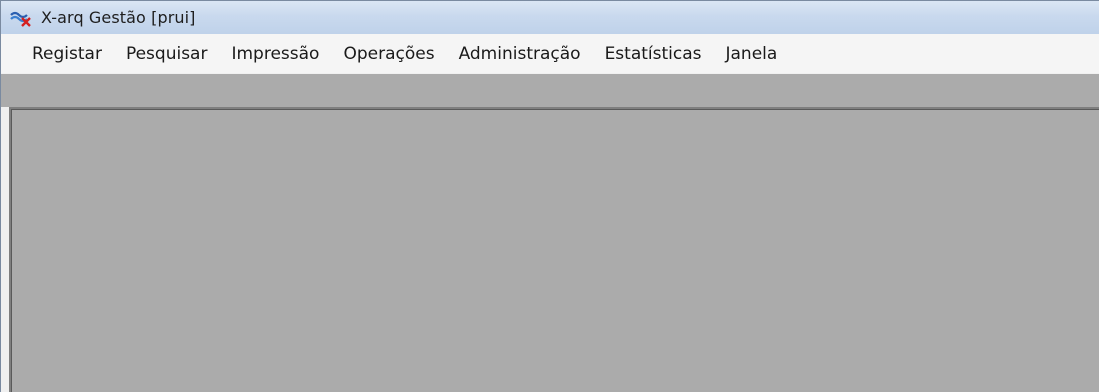  What do you see at coordinates (21, 18) in the screenshot?
I see `x-arq-app-icon` at bounding box center [21, 18].